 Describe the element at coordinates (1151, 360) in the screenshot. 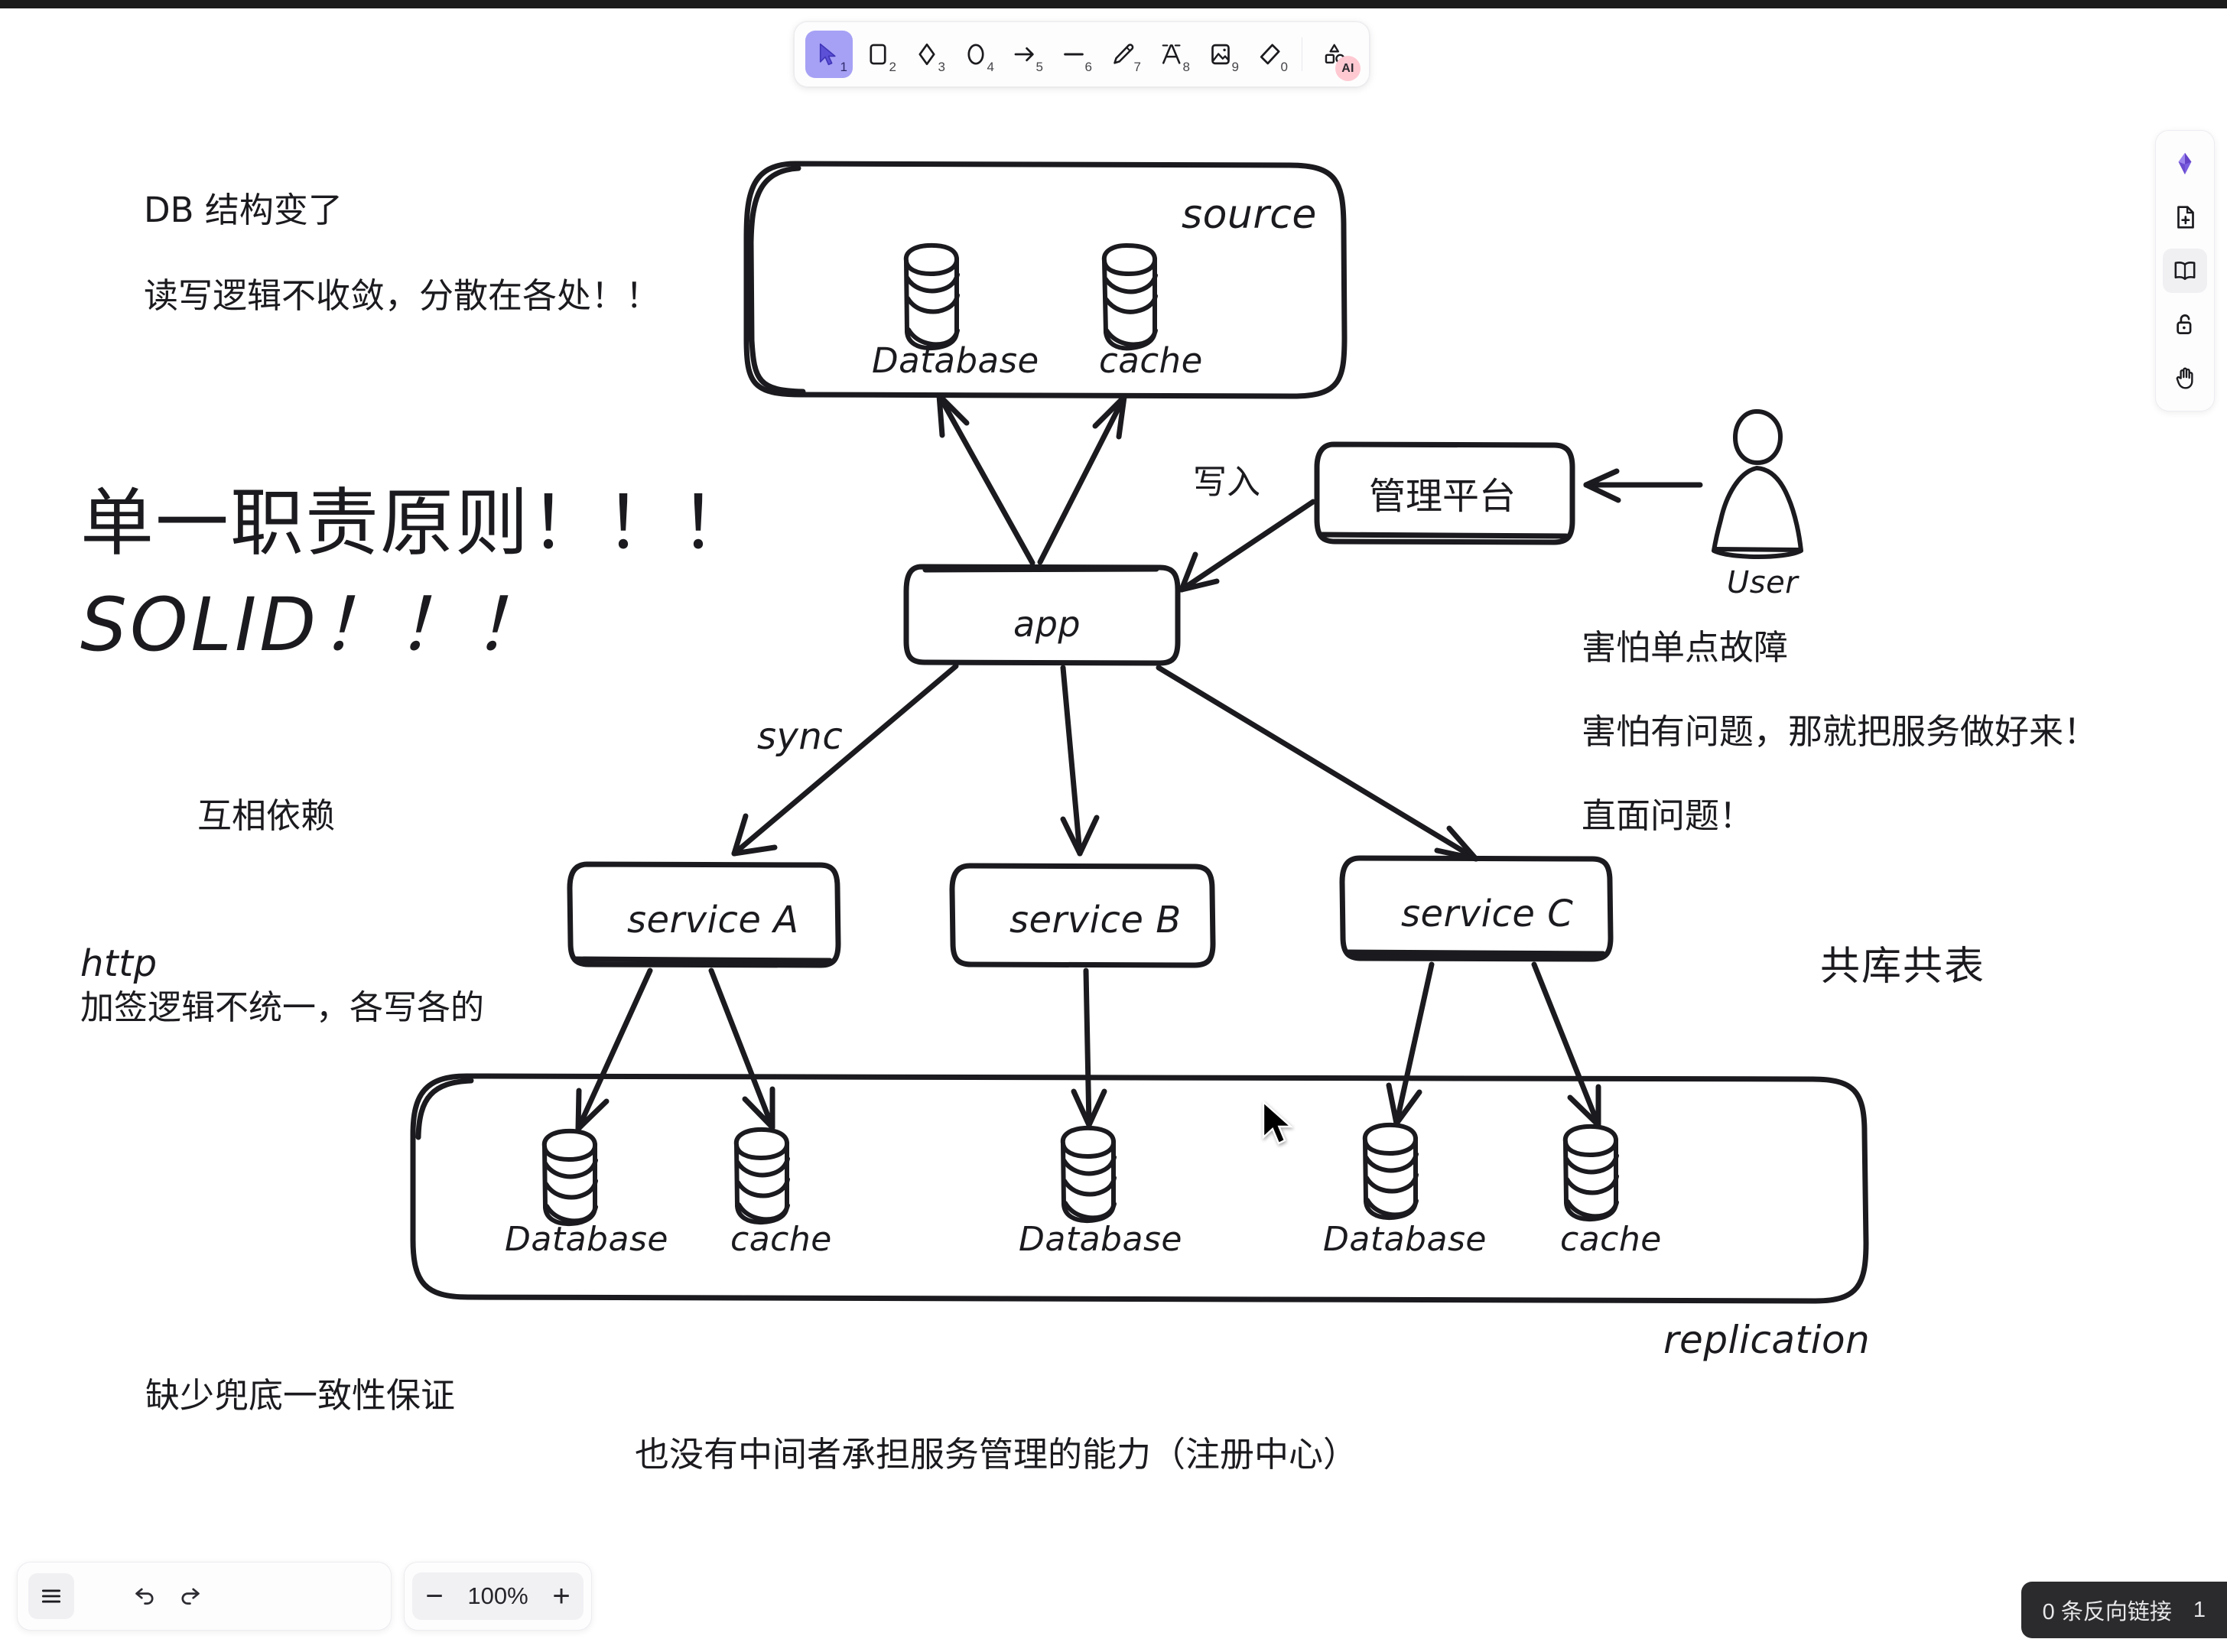

I see `label-source-cache: cache` at that location.